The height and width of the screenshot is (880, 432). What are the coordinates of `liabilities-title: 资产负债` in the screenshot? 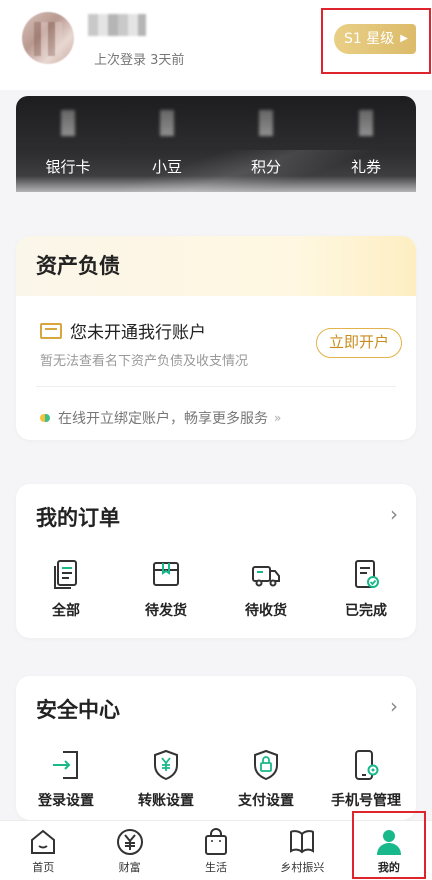 It's located at (216, 266).